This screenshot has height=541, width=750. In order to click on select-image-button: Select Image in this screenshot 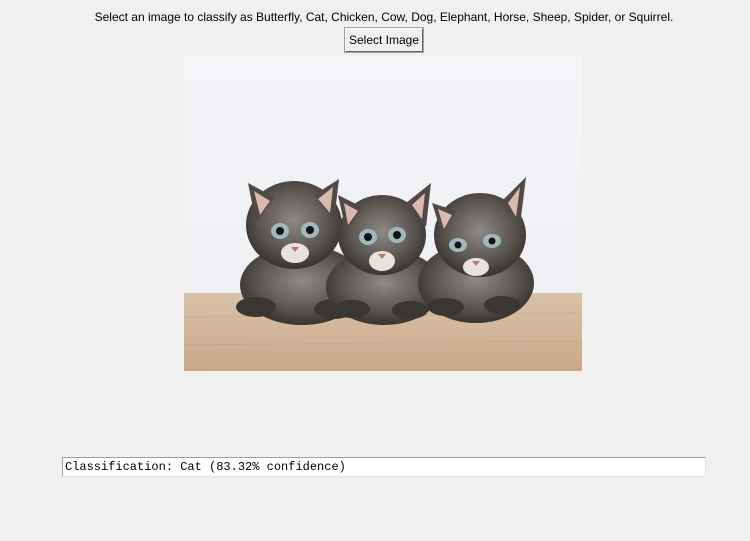, I will do `click(384, 40)`.